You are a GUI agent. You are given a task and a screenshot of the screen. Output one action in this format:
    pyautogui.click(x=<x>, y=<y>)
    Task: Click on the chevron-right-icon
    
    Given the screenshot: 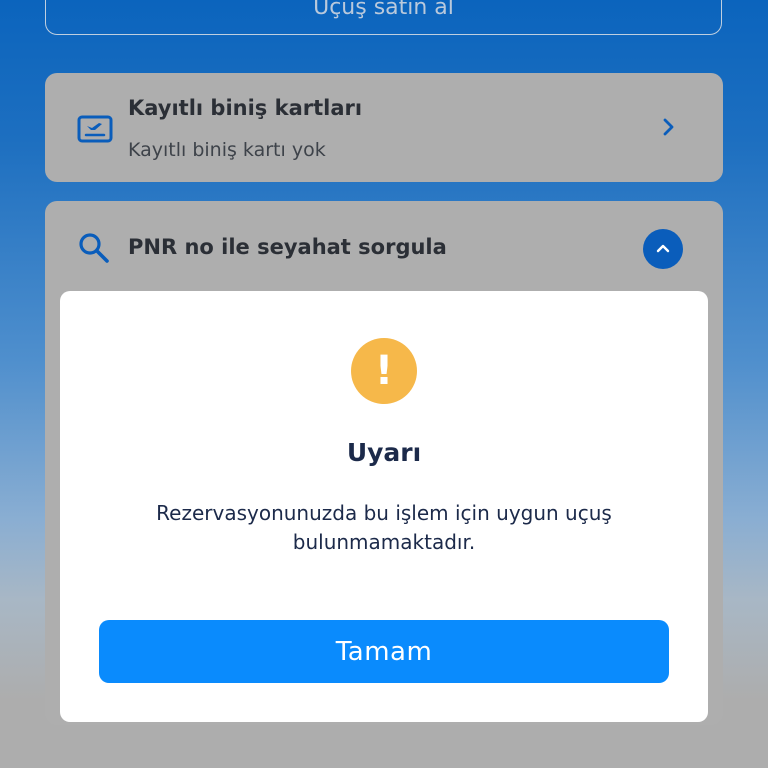 What is the action you would take?
    pyautogui.click(x=669, y=127)
    